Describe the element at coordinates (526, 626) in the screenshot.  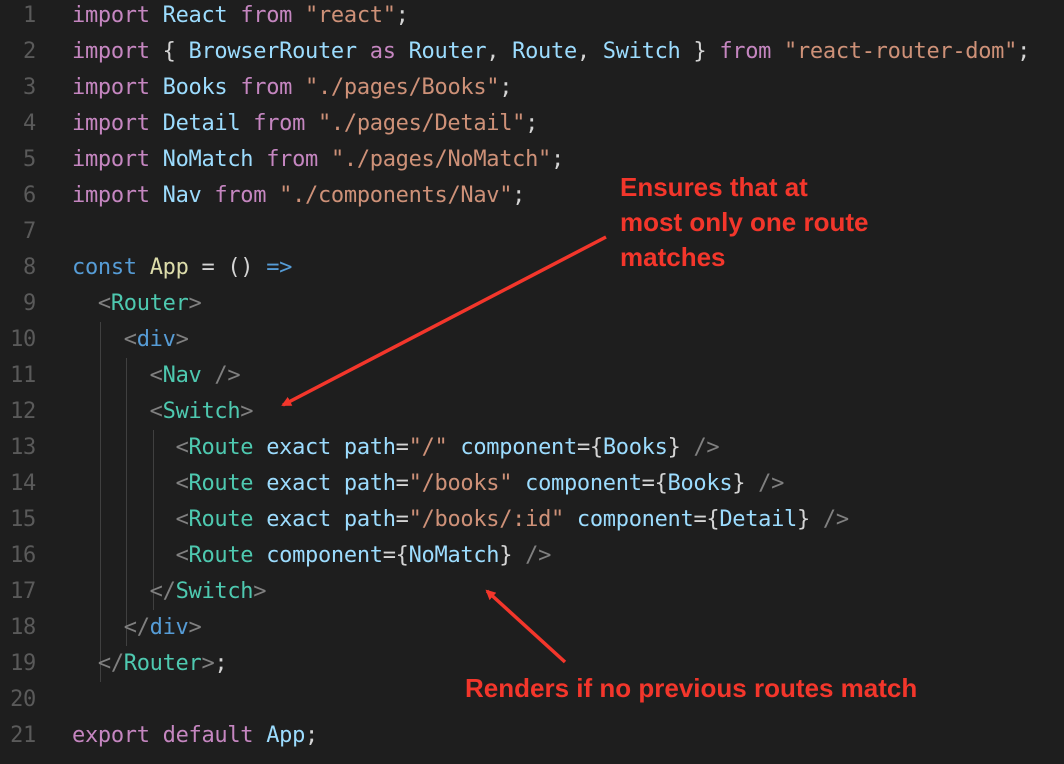
I see `nomatch-annotation-arrow` at that location.